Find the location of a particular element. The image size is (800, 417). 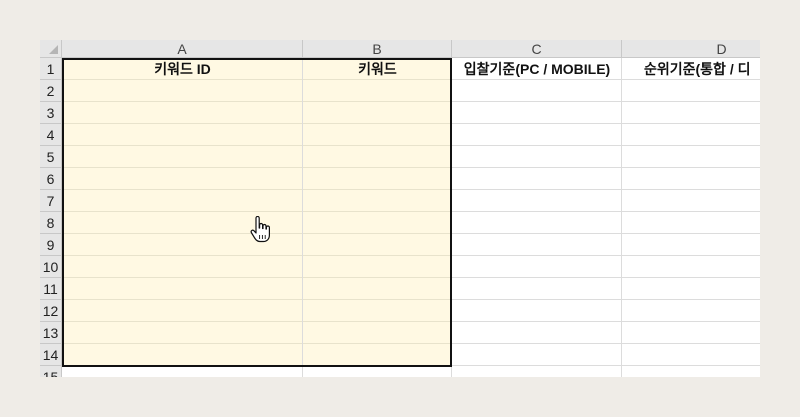

gridline-d is located at coordinates (621, 217).